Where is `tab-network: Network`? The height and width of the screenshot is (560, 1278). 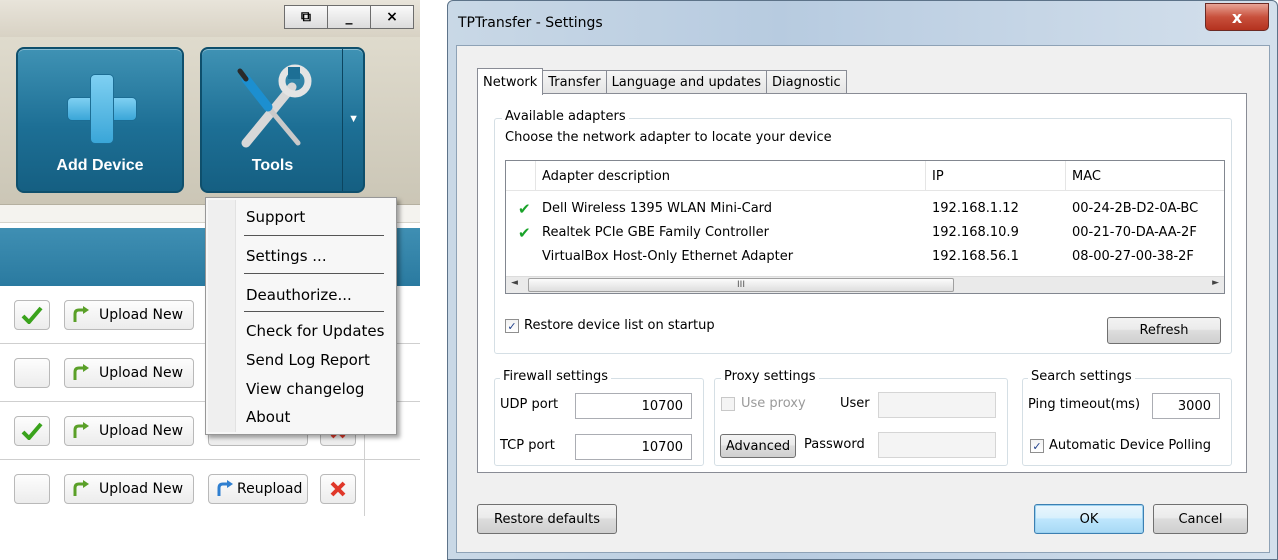 tab-network: Network is located at coordinates (510, 81).